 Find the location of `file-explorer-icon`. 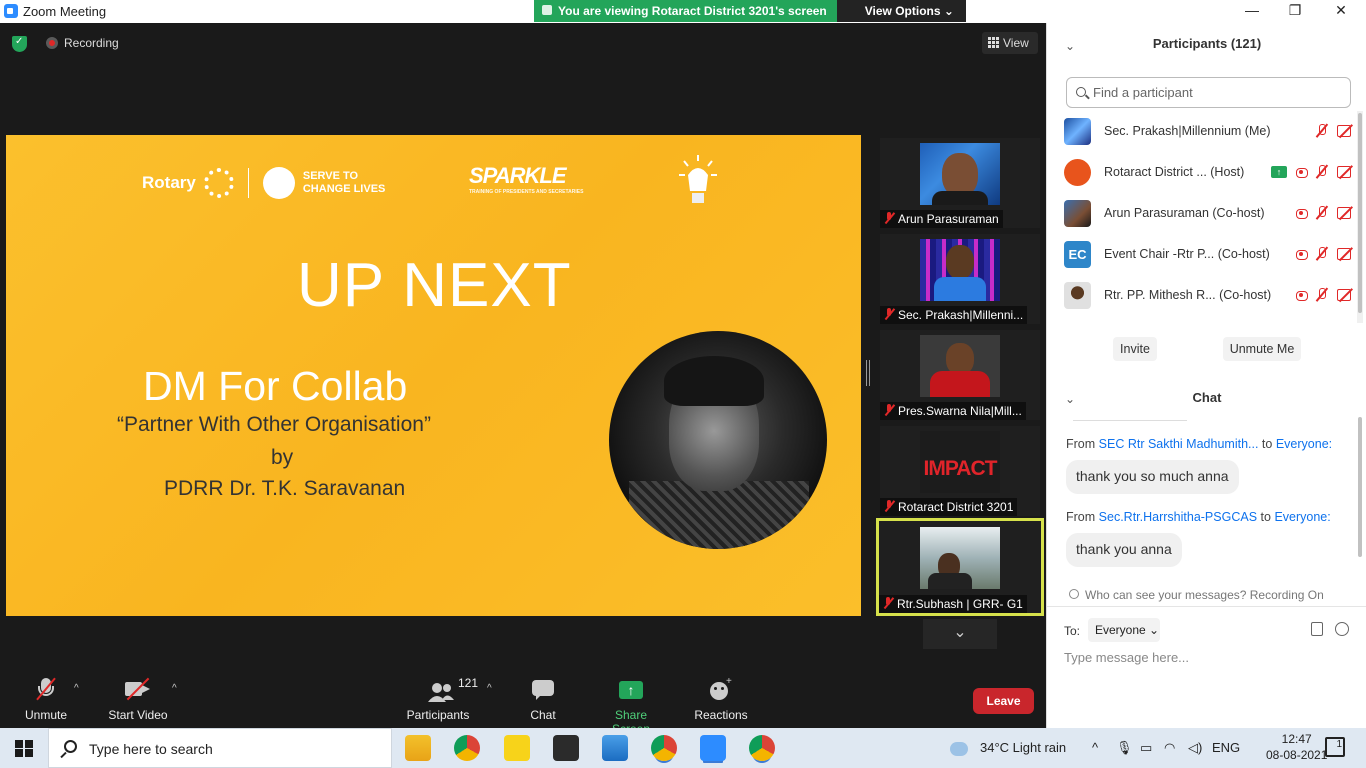

file-explorer-icon is located at coordinates (418, 748).